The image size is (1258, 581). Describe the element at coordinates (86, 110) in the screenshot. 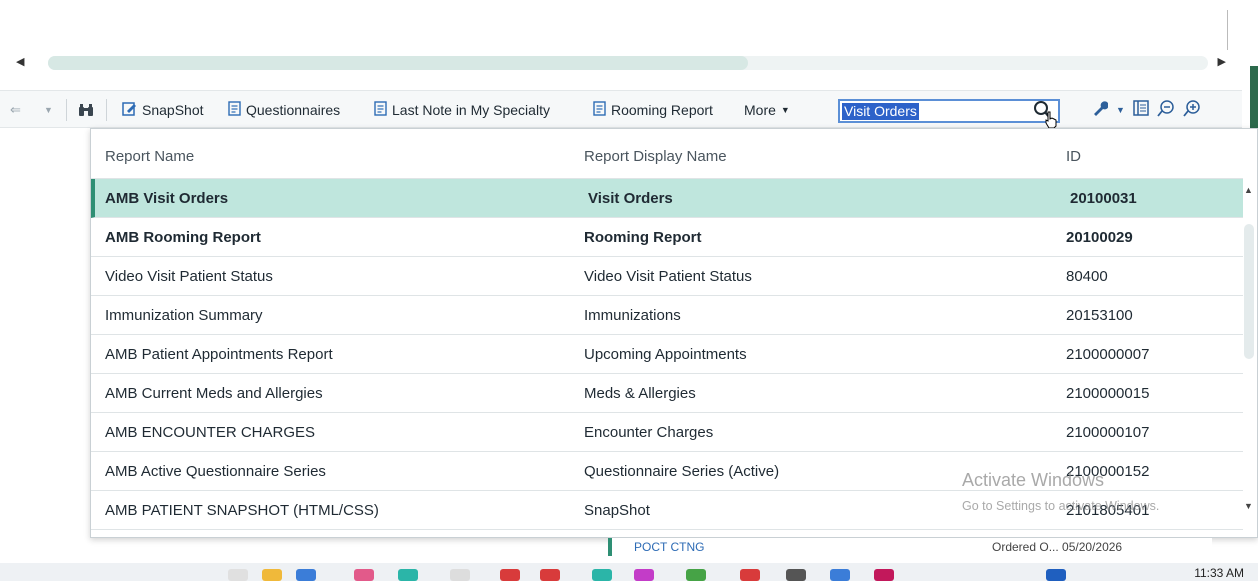

I see `binoculars-icon` at that location.